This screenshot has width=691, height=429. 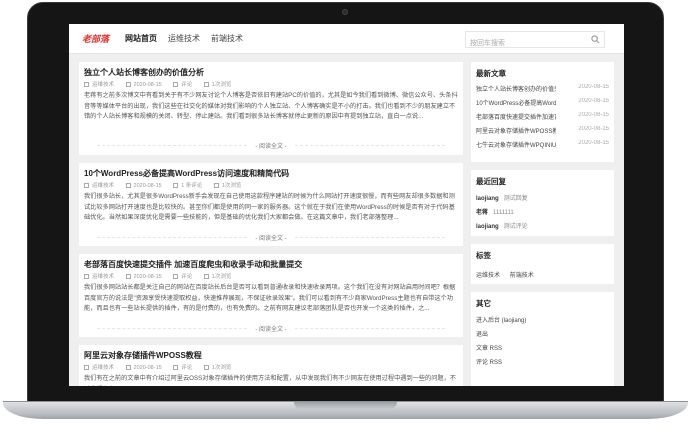 What do you see at coordinates (516, 144) in the screenshot?
I see `recent-post-title: 七牛云对象存储插件WPQINIU` at bounding box center [516, 144].